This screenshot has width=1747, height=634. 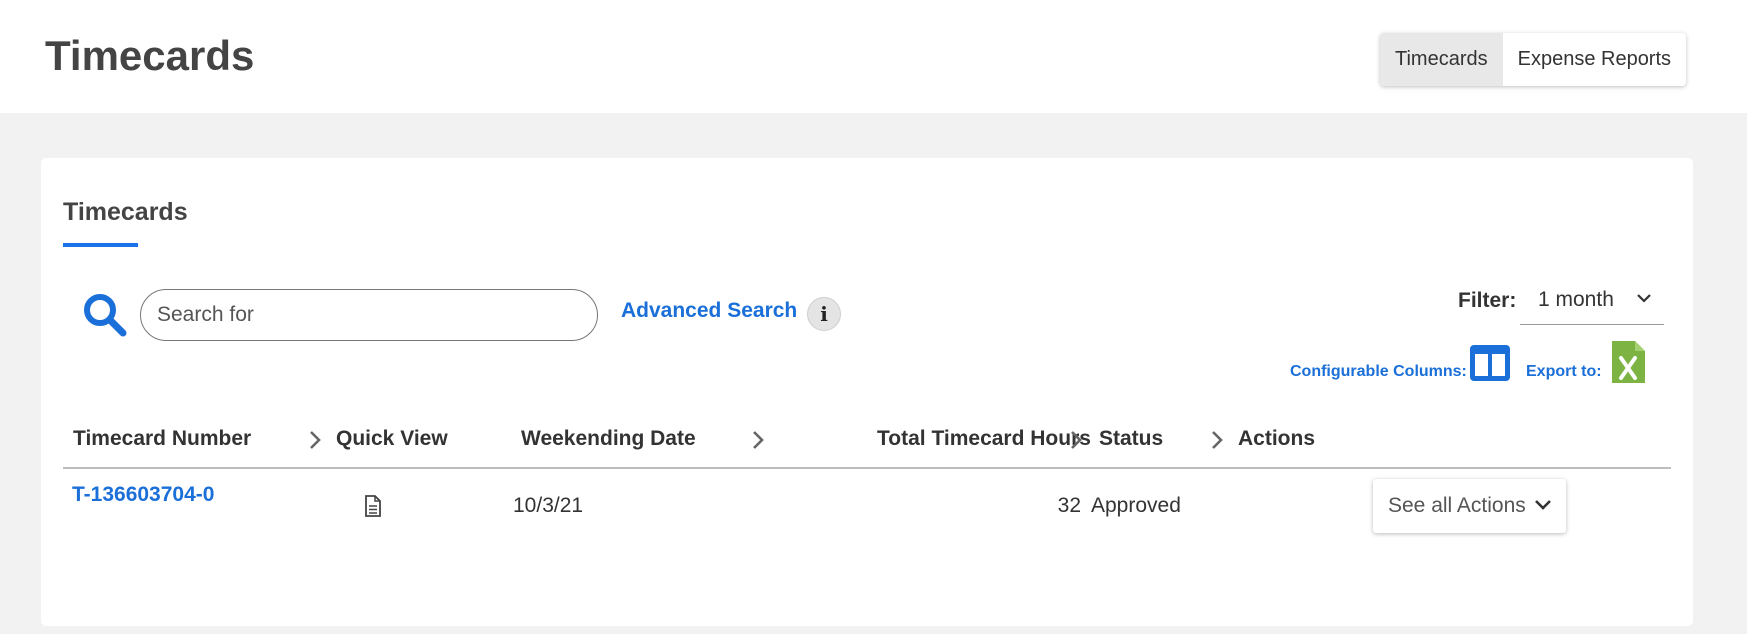 What do you see at coordinates (392, 438) in the screenshot?
I see `column-header-quick-view: Quick View` at bounding box center [392, 438].